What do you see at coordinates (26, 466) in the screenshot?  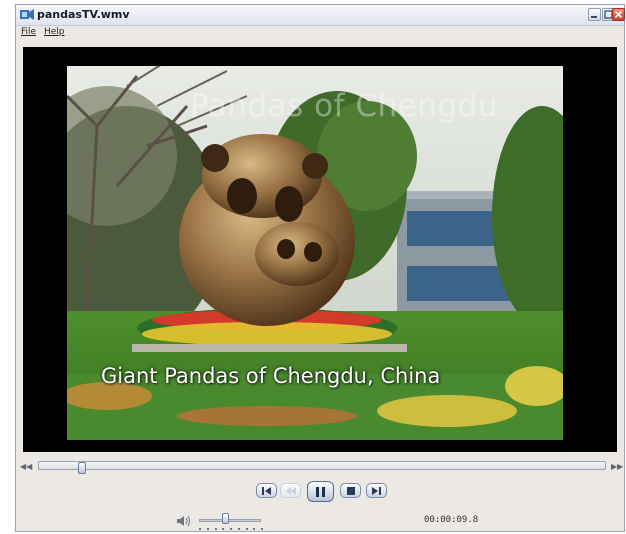 I see `seek-back-icon: ◀◀` at bounding box center [26, 466].